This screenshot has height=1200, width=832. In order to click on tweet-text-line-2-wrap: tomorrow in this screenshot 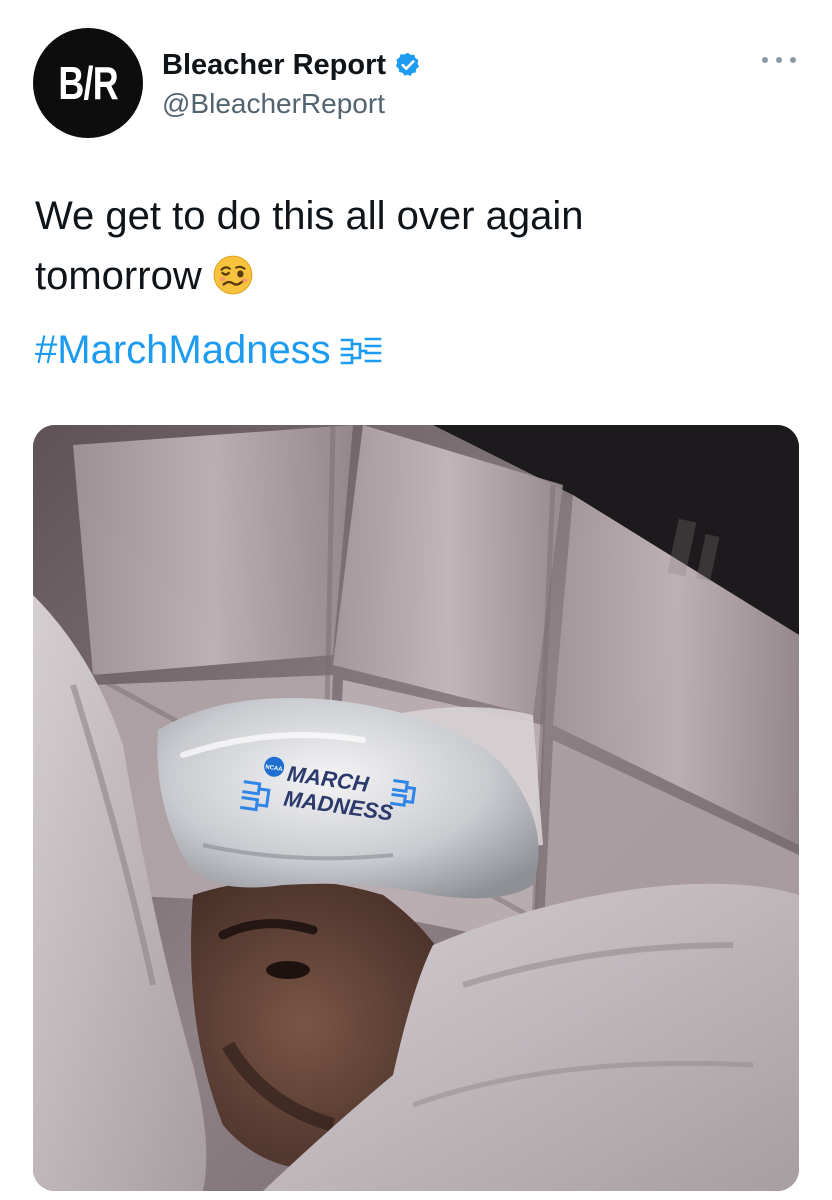, I will do `click(415, 276)`.